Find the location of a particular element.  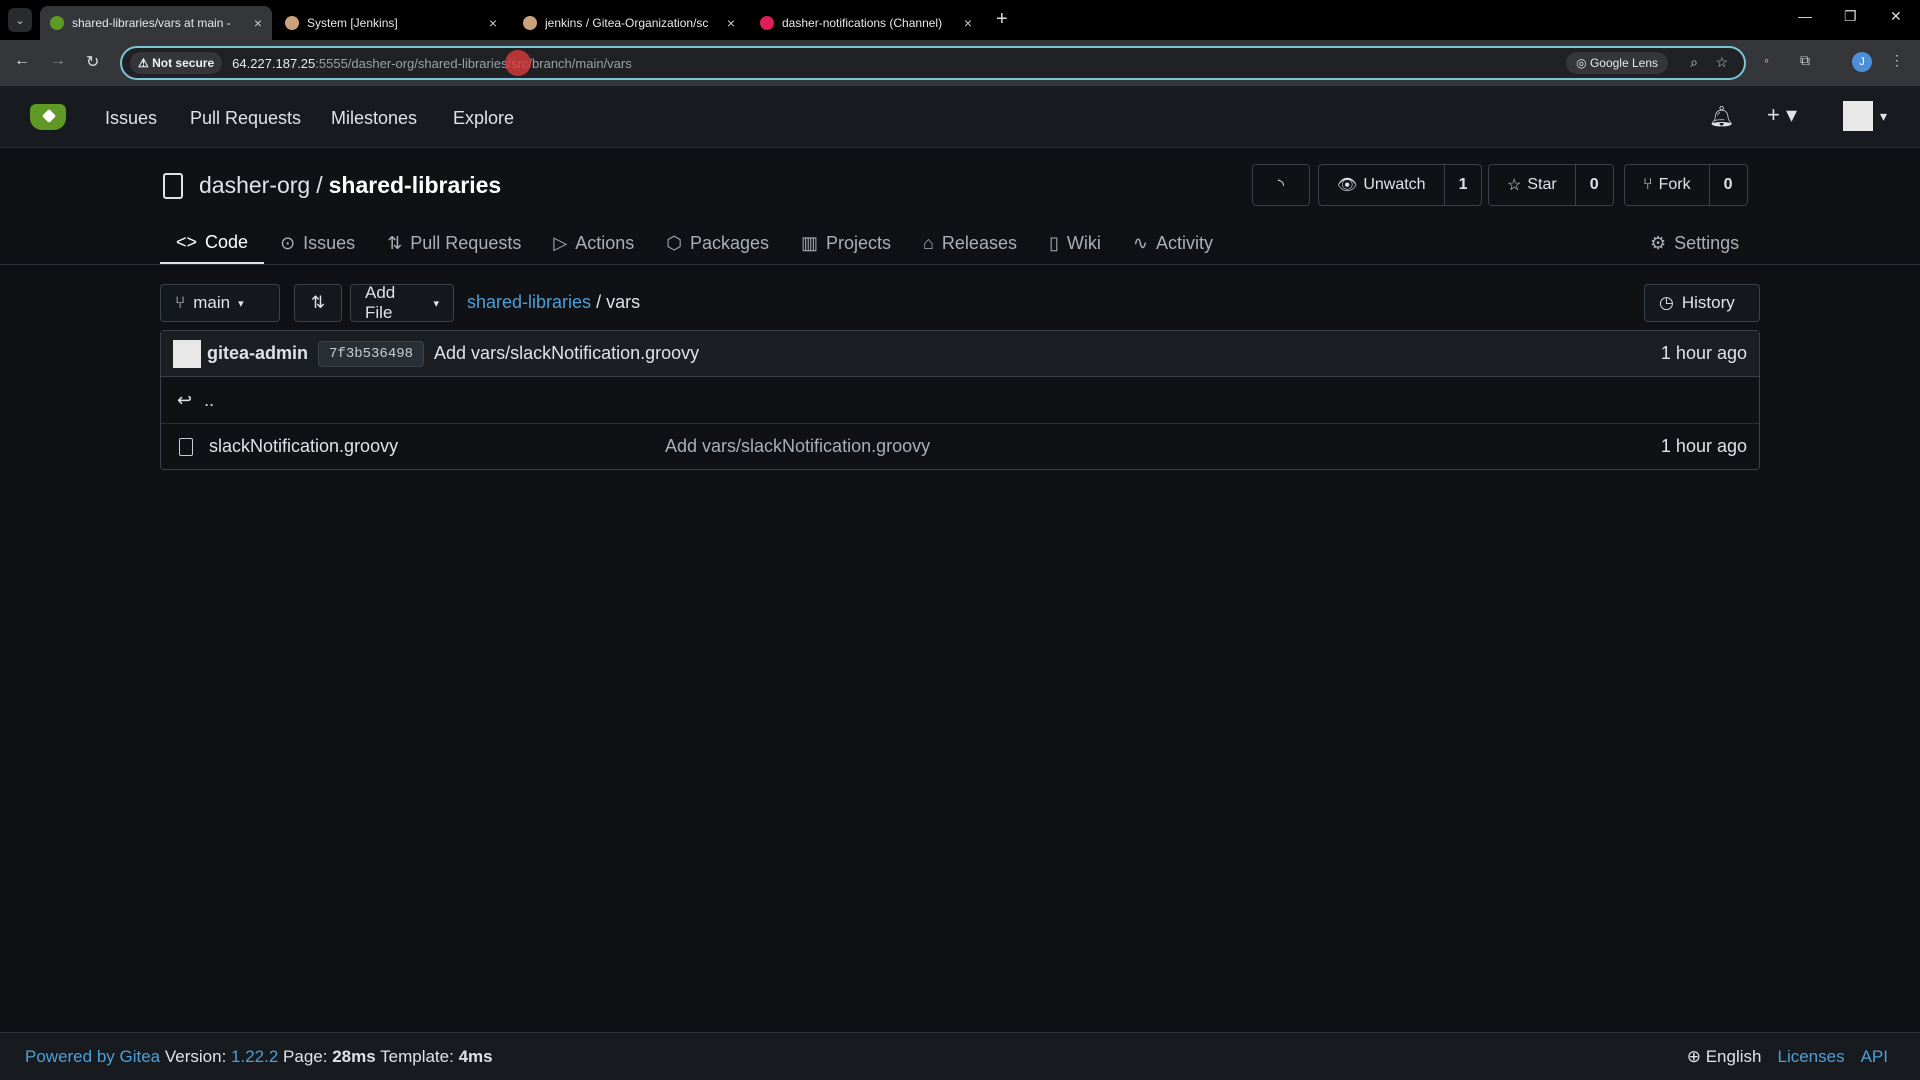

commit-author-link: gitea-admin is located at coordinates (257, 353).